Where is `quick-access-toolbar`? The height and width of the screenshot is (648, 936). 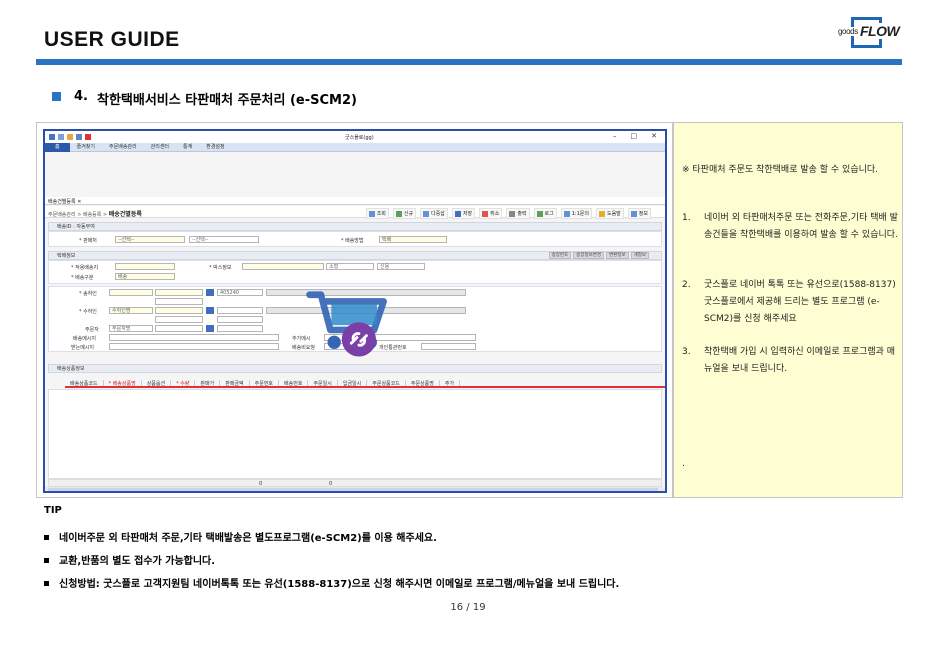
quick-access-toolbar is located at coordinates (70, 137).